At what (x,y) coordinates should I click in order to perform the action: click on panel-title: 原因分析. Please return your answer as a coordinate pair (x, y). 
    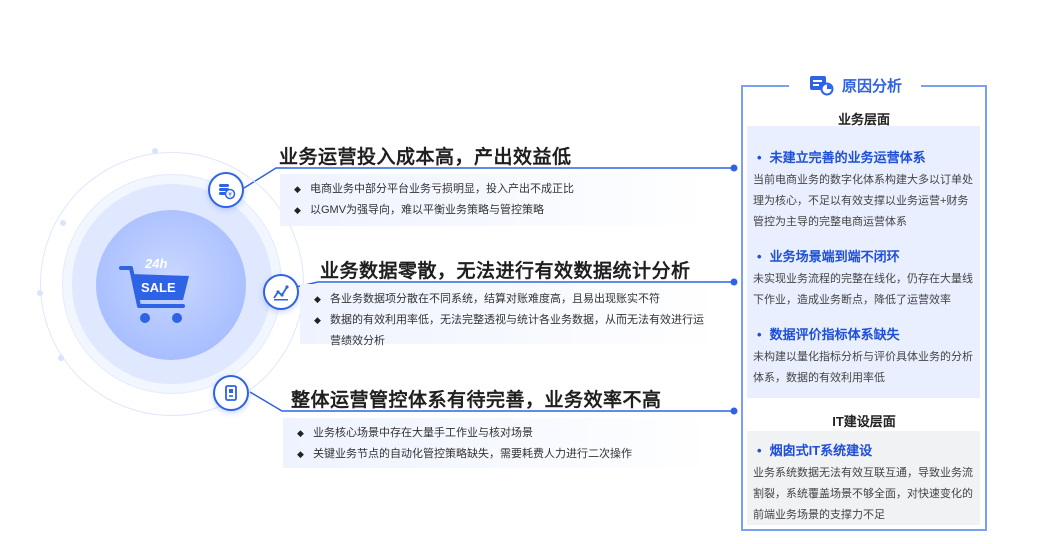
    Looking at the image, I should click on (871, 86).